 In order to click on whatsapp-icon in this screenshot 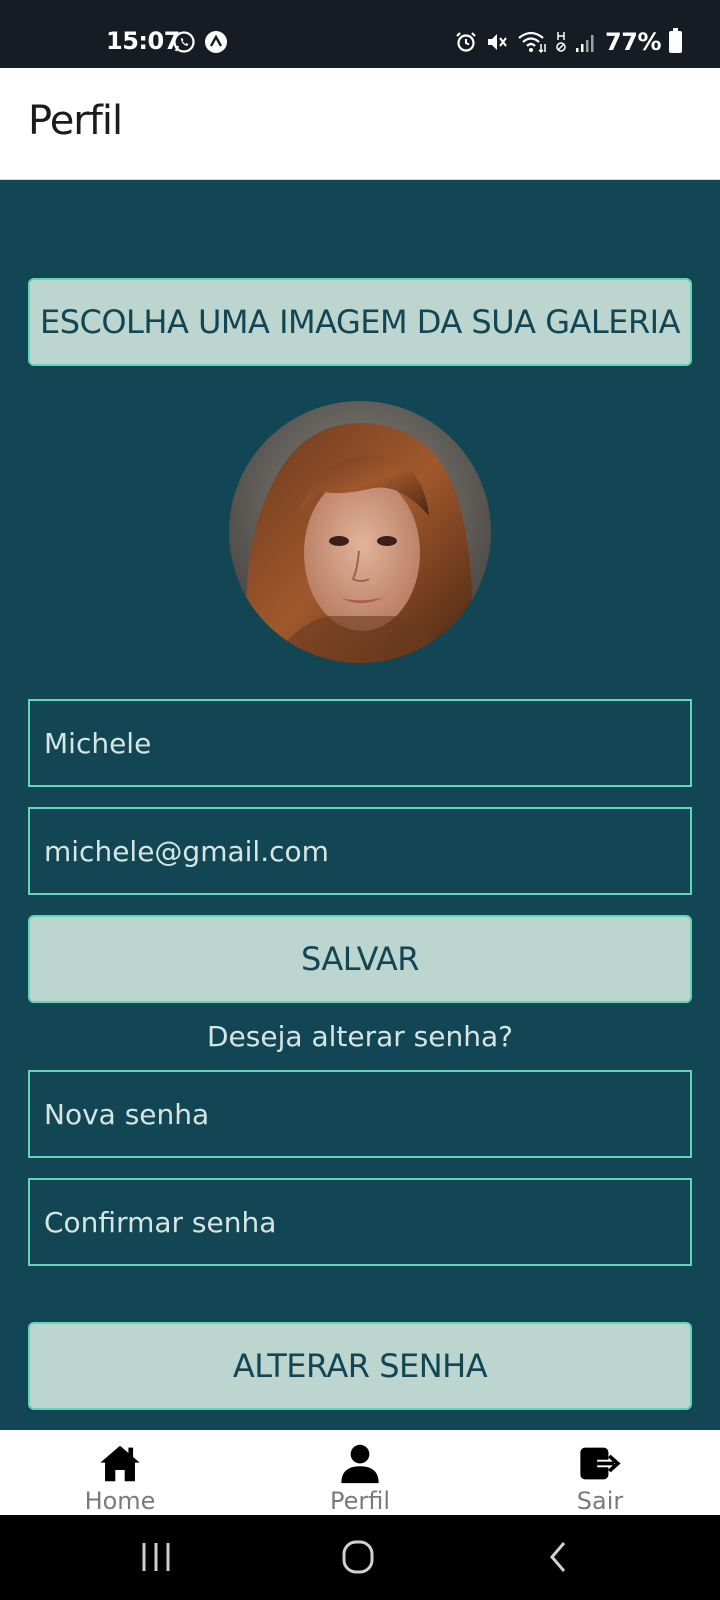, I will do `click(184, 42)`.